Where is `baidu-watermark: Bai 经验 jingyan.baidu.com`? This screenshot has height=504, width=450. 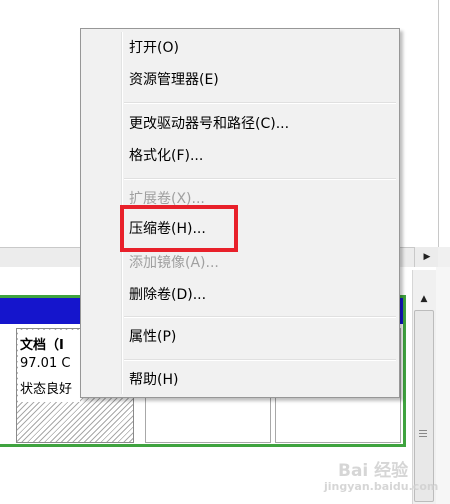
baidu-watermark: Bai 经验 jingyan.baidu.com is located at coordinates (381, 477).